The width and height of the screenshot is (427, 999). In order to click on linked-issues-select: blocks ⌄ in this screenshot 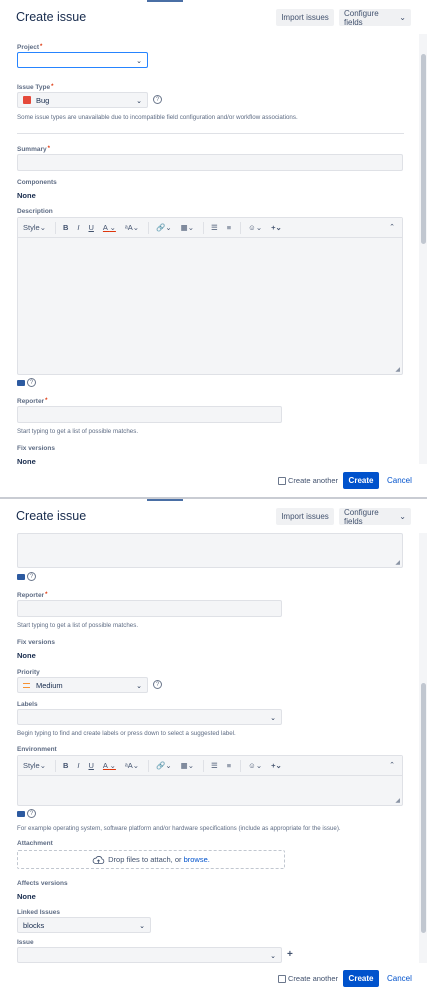, I will do `click(84, 925)`.